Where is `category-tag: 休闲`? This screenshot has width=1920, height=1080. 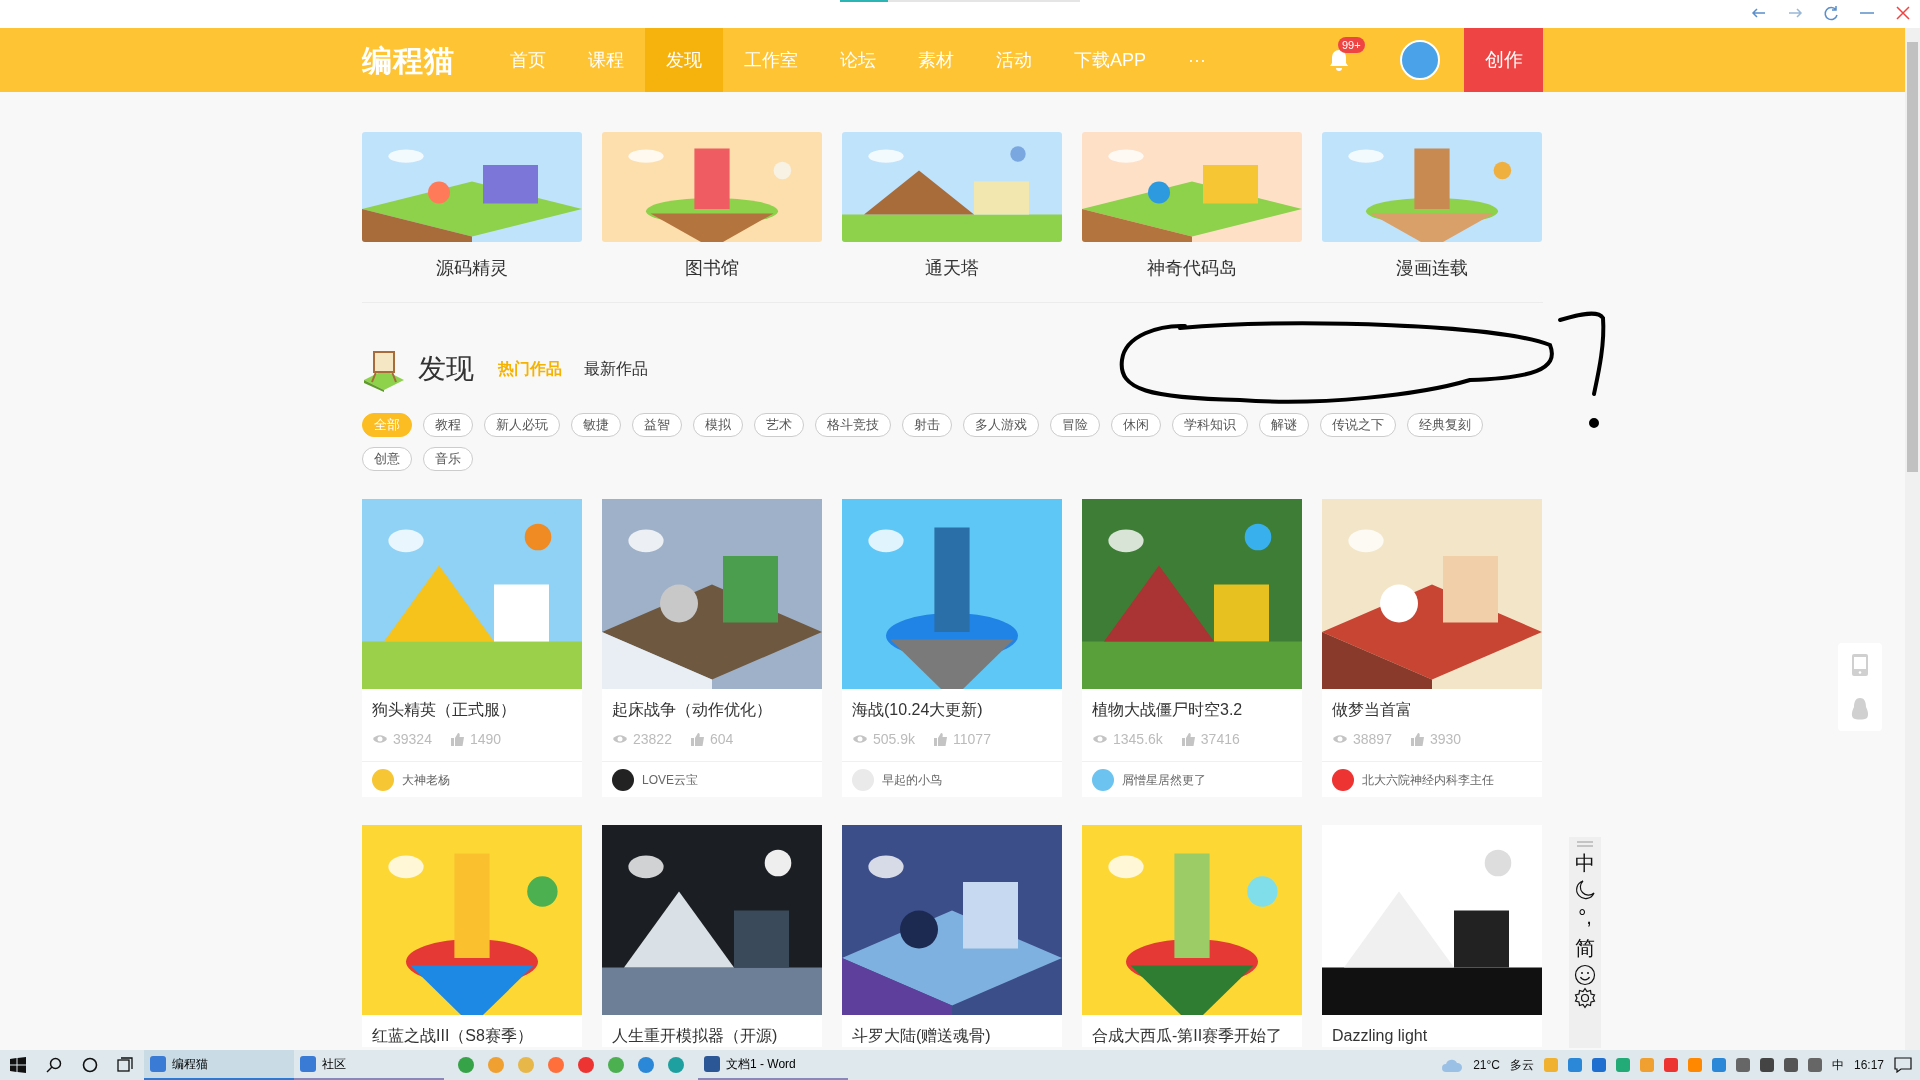
category-tag: 休闲 is located at coordinates (1136, 425).